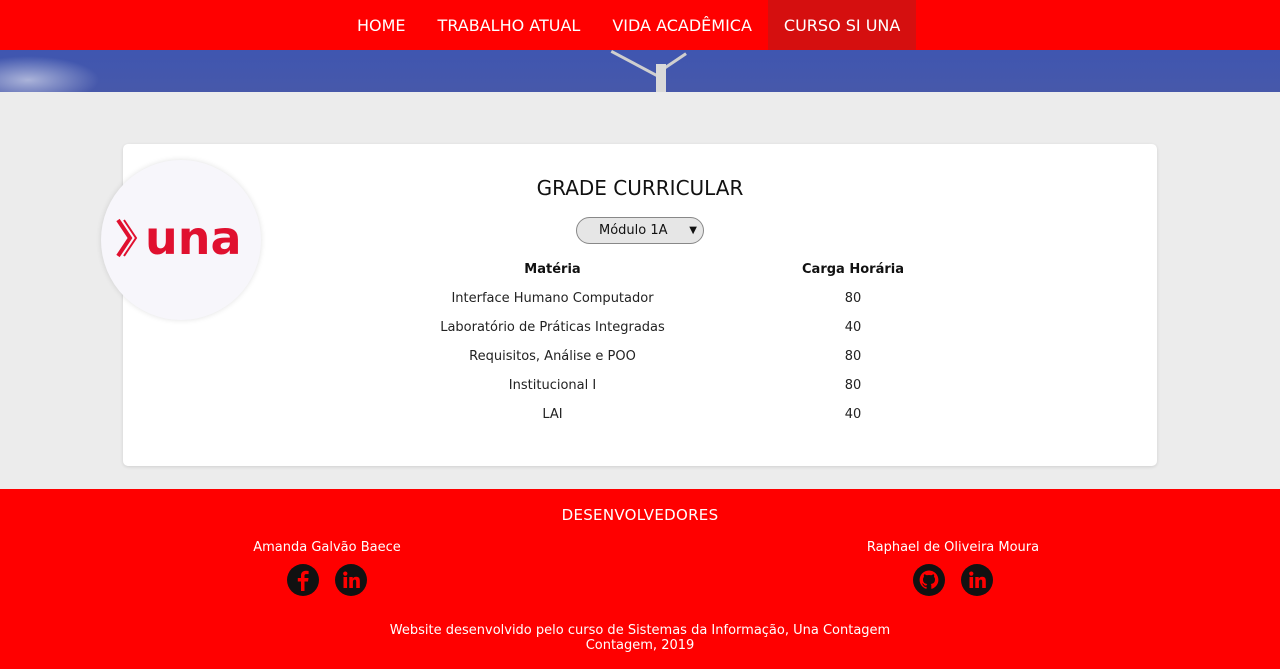  I want to click on nav-item-curso-si-una: CURSO SI UNA, so click(842, 25).